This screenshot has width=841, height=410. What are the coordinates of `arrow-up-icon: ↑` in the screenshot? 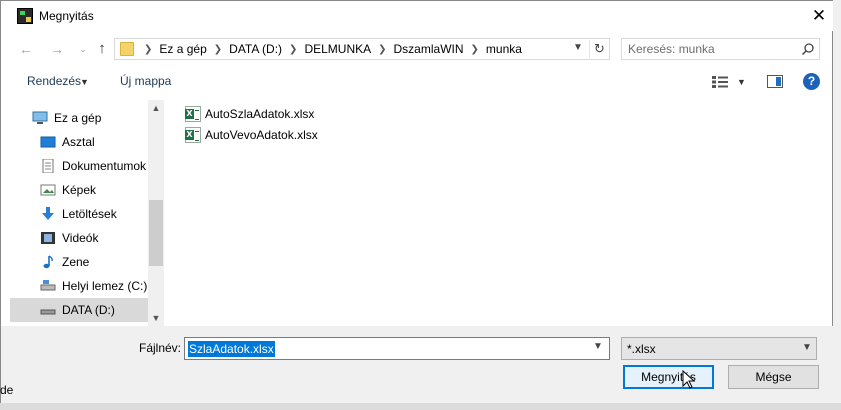 It's located at (102, 48).